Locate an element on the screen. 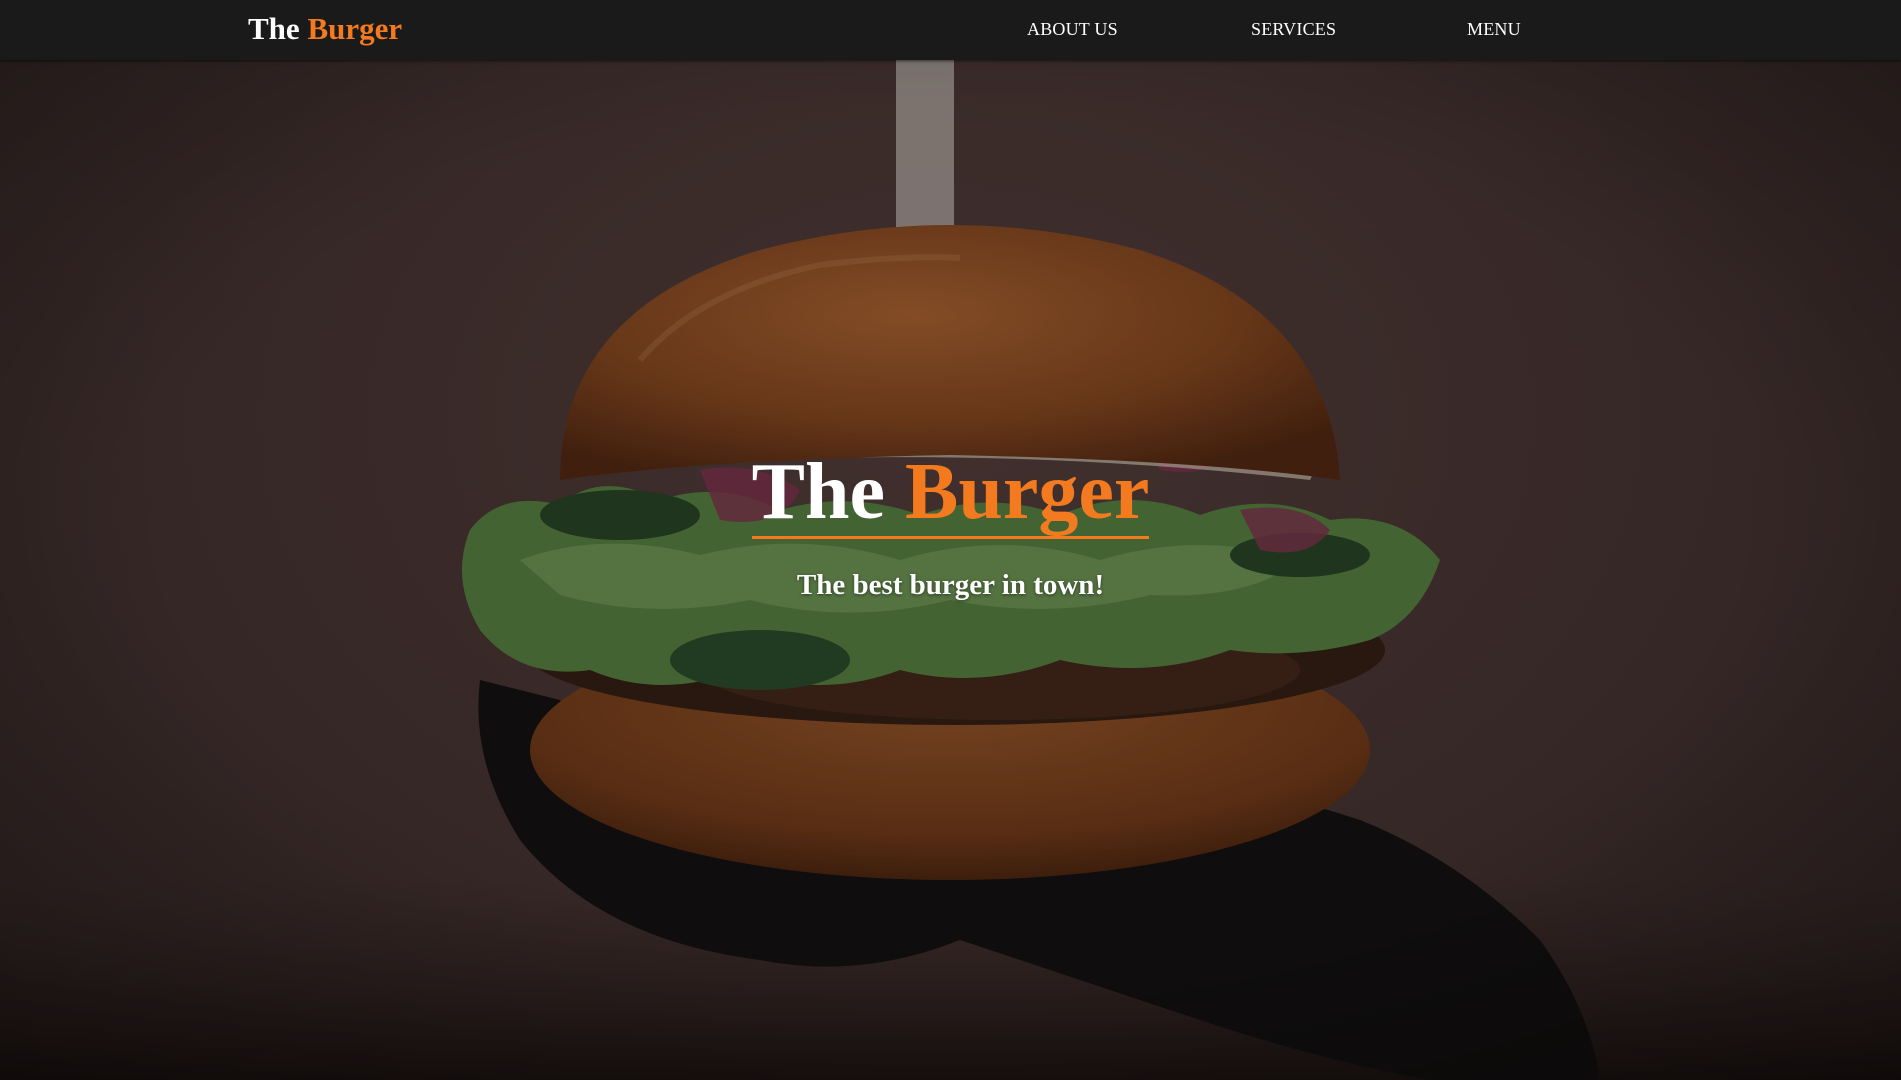 This screenshot has width=1901, height=1080. hero-title-wrap: The Burger is located at coordinates (950, 497).